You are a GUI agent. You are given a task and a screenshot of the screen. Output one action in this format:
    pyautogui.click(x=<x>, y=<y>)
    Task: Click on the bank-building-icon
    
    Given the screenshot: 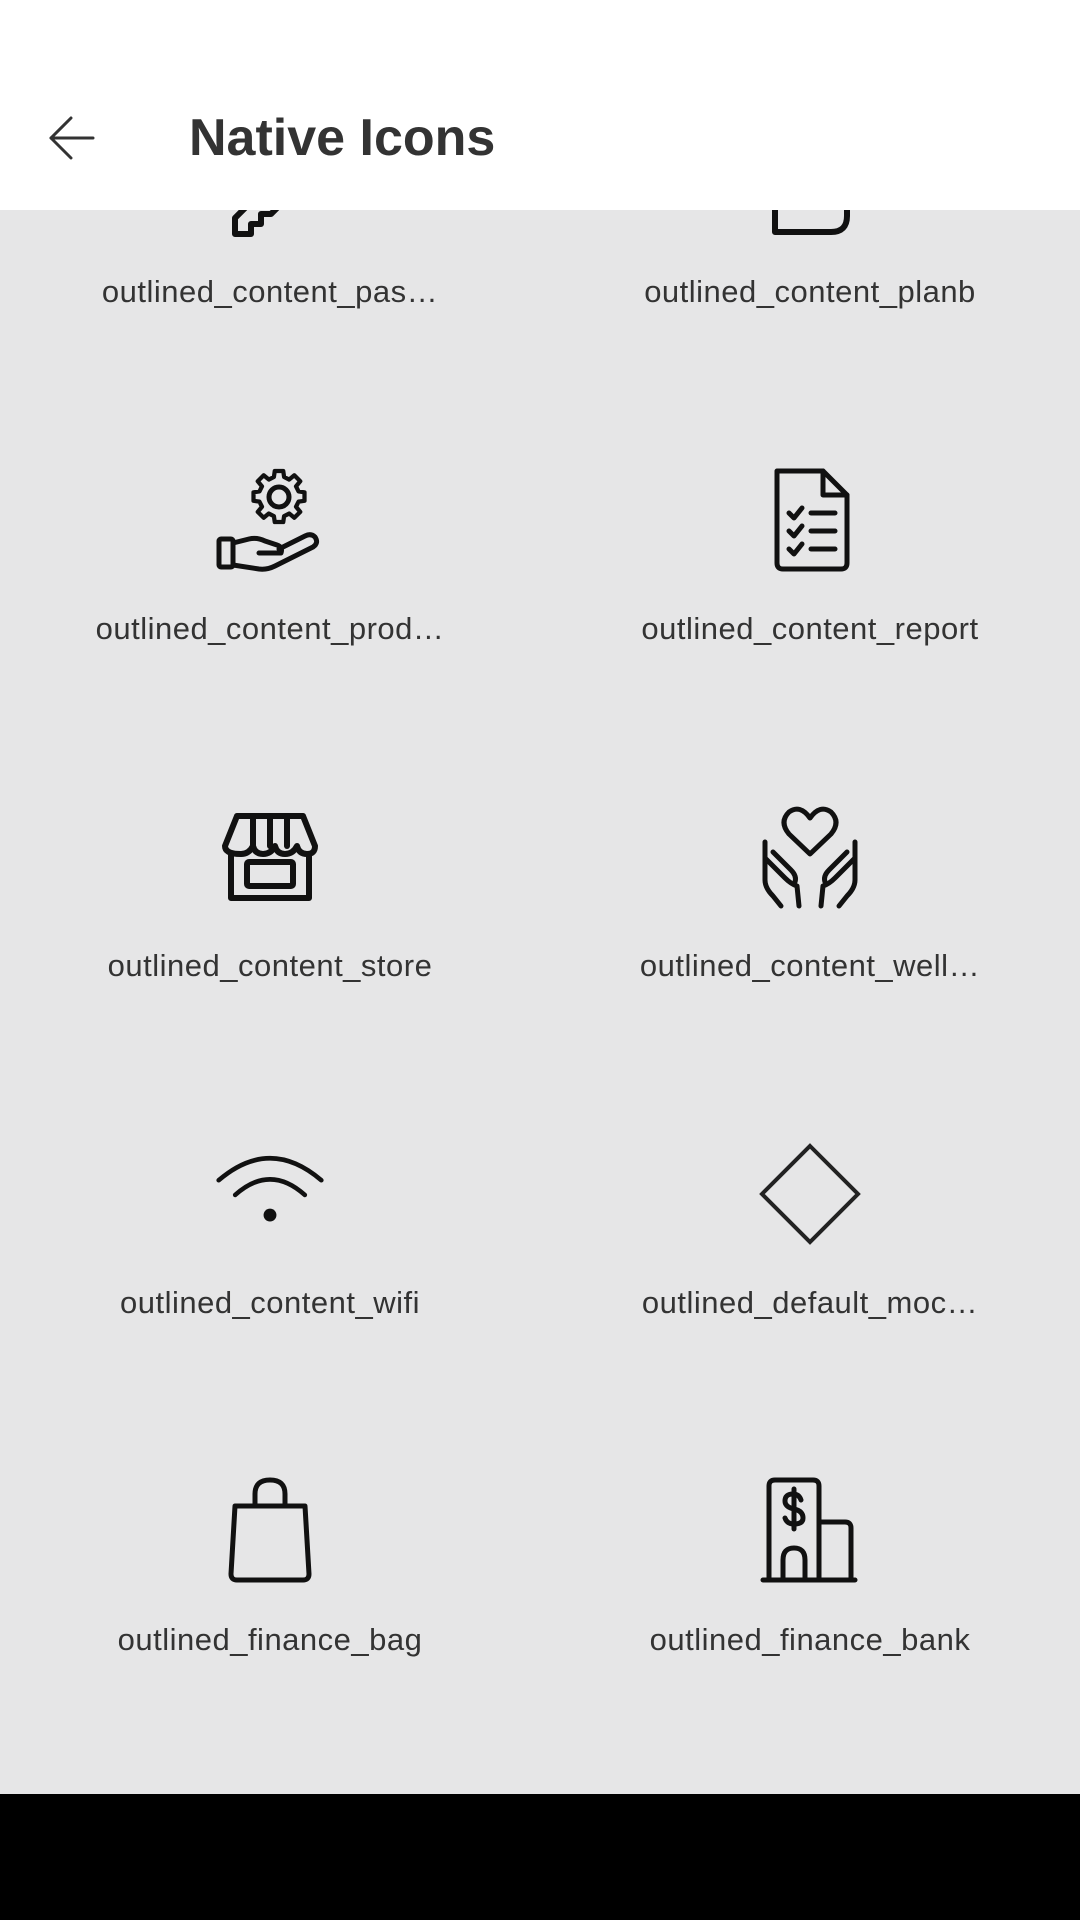 What is the action you would take?
    pyautogui.click(x=810, y=1531)
    